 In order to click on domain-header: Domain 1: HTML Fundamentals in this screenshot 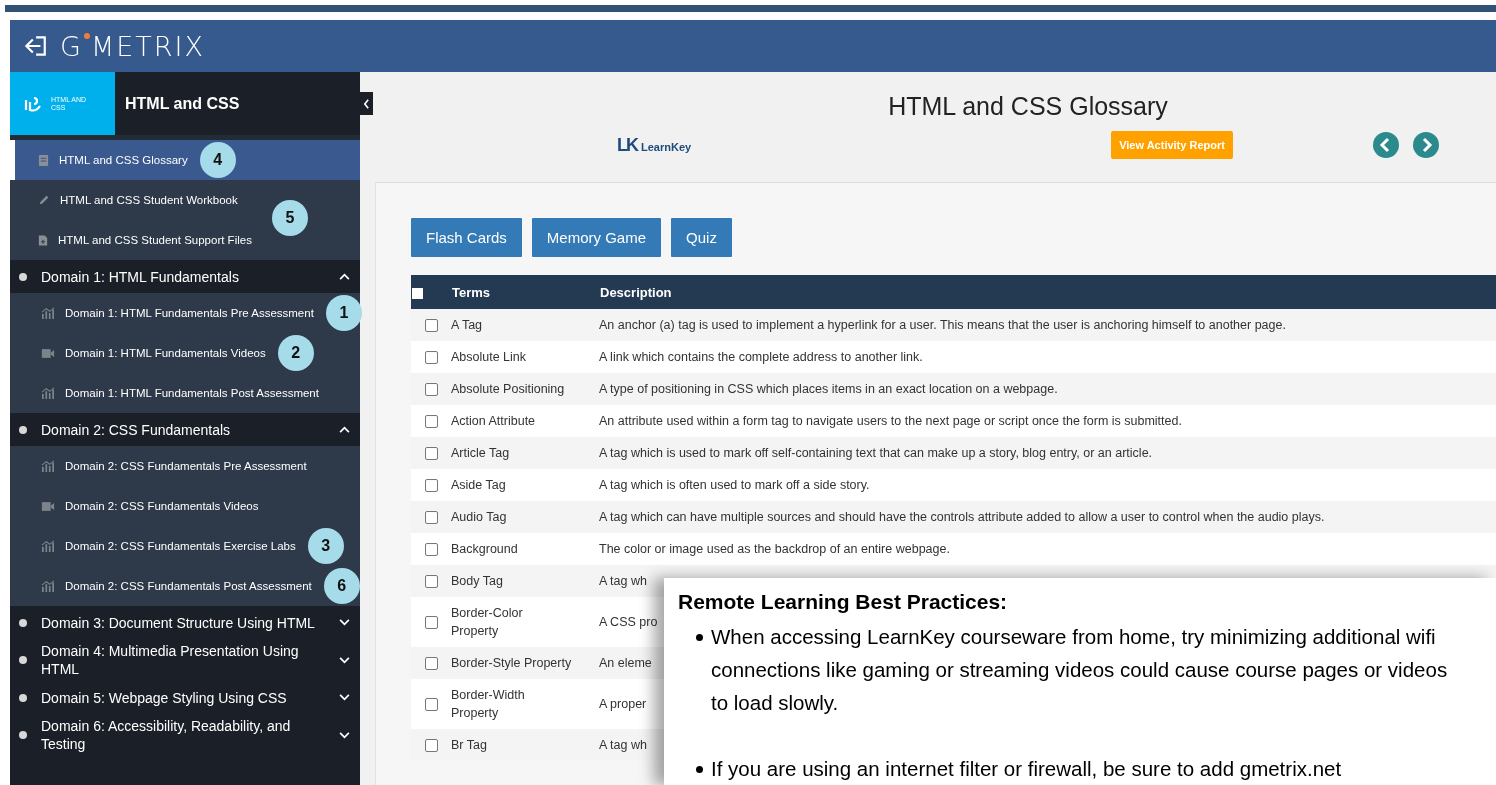, I will do `click(185, 276)`.